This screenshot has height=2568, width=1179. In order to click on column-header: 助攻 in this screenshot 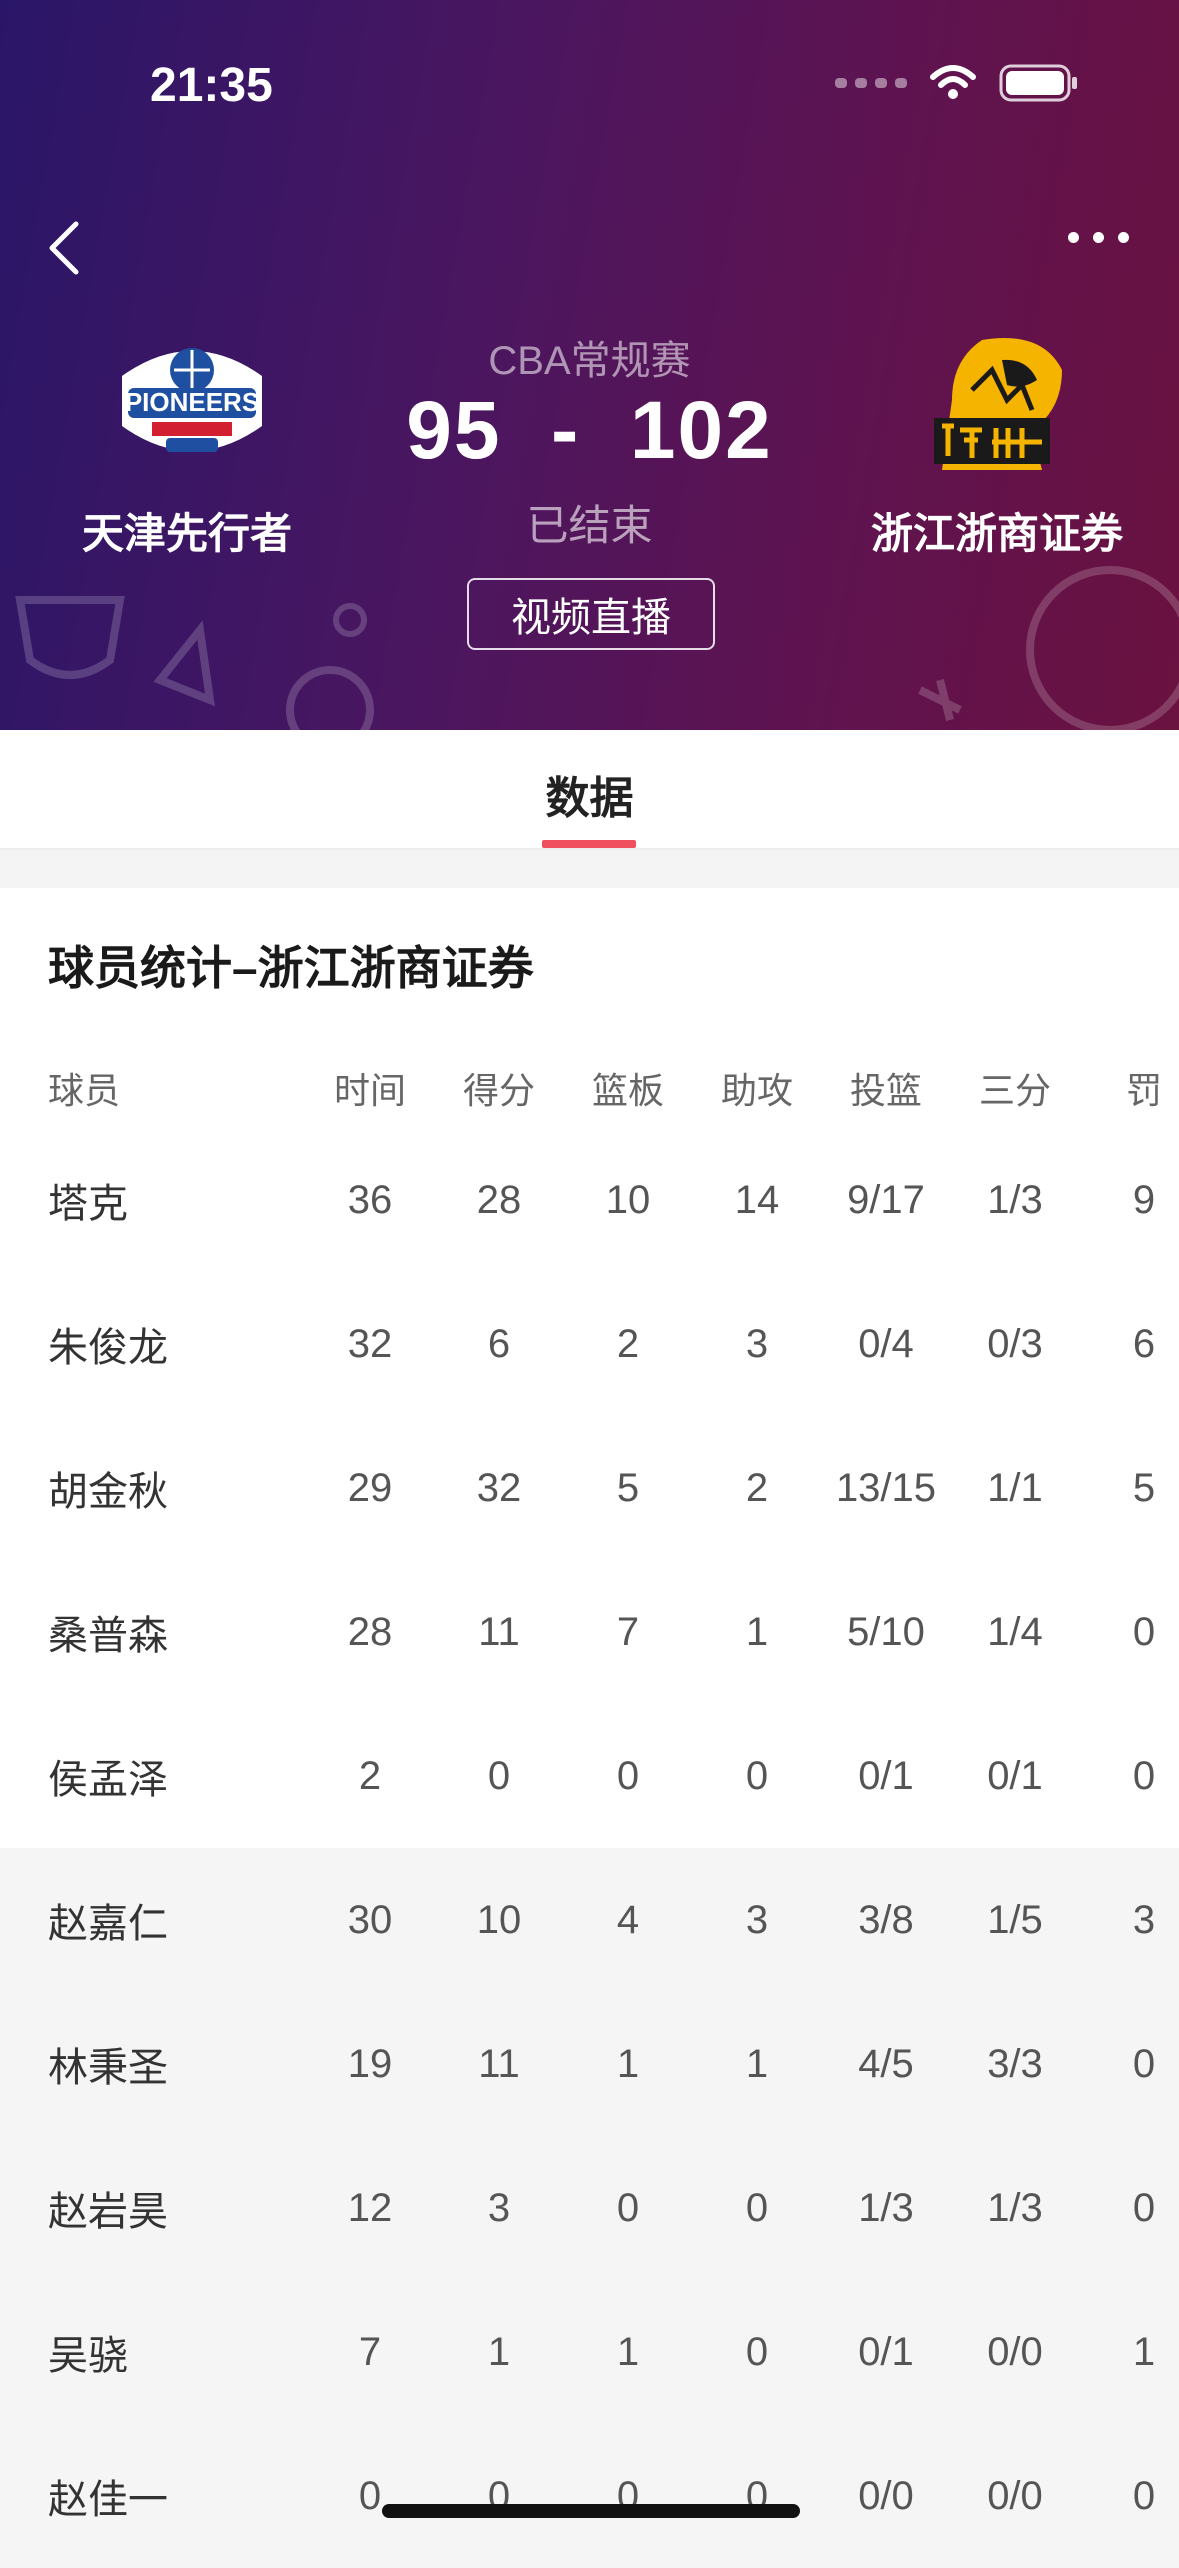, I will do `click(756, 1090)`.